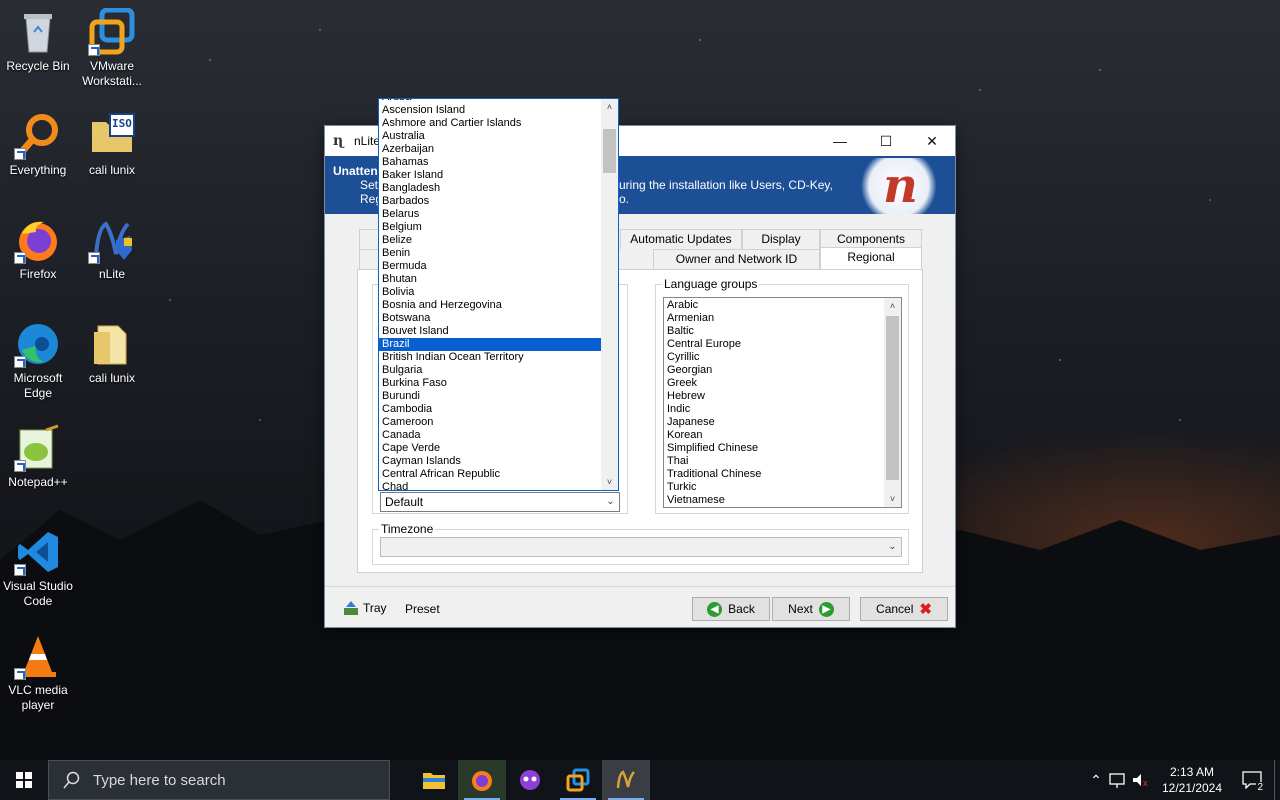  Describe the element at coordinates (641, 547) in the screenshot. I see `timezone-combo: ⌄` at that location.